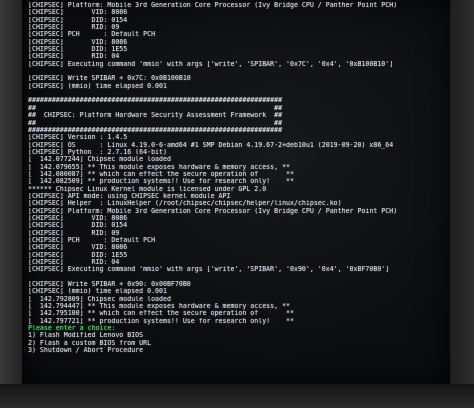  What do you see at coordinates (72, 329) in the screenshot?
I see `menu-prompt: Please enter a choice:` at bounding box center [72, 329].